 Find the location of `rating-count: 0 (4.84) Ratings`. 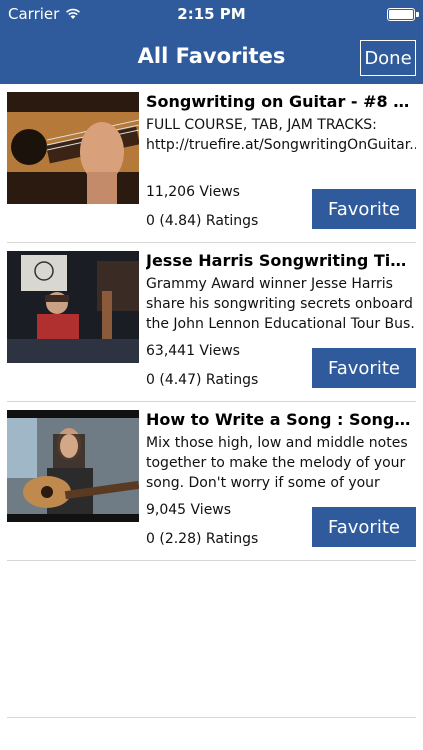

rating-count: 0 (4.84) Ratings is located at coordinates (202, 221).